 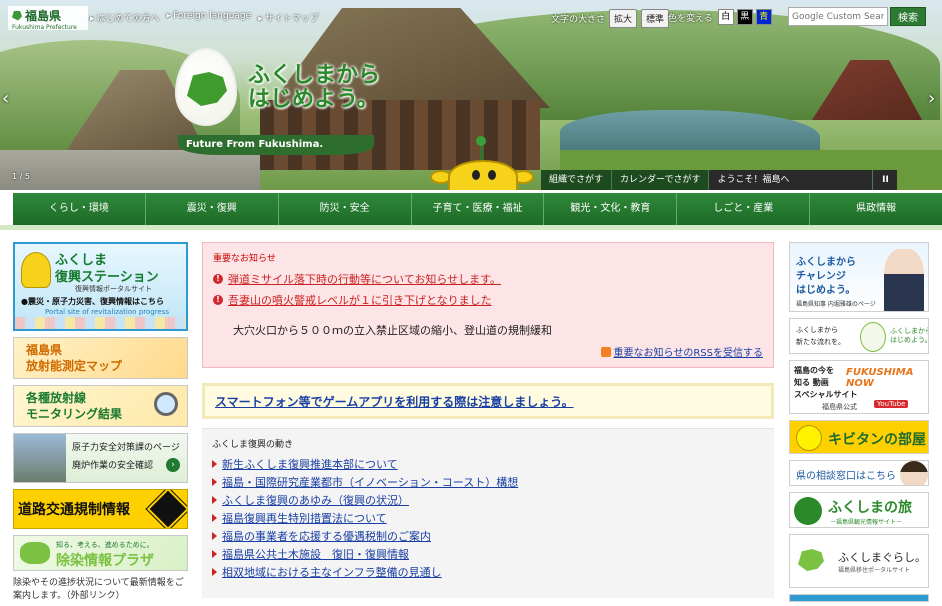 I want to click on notice-link: 吾妻山の噴火警戒レベルが１に引き下げとなりました, so click(x=360, y=300).